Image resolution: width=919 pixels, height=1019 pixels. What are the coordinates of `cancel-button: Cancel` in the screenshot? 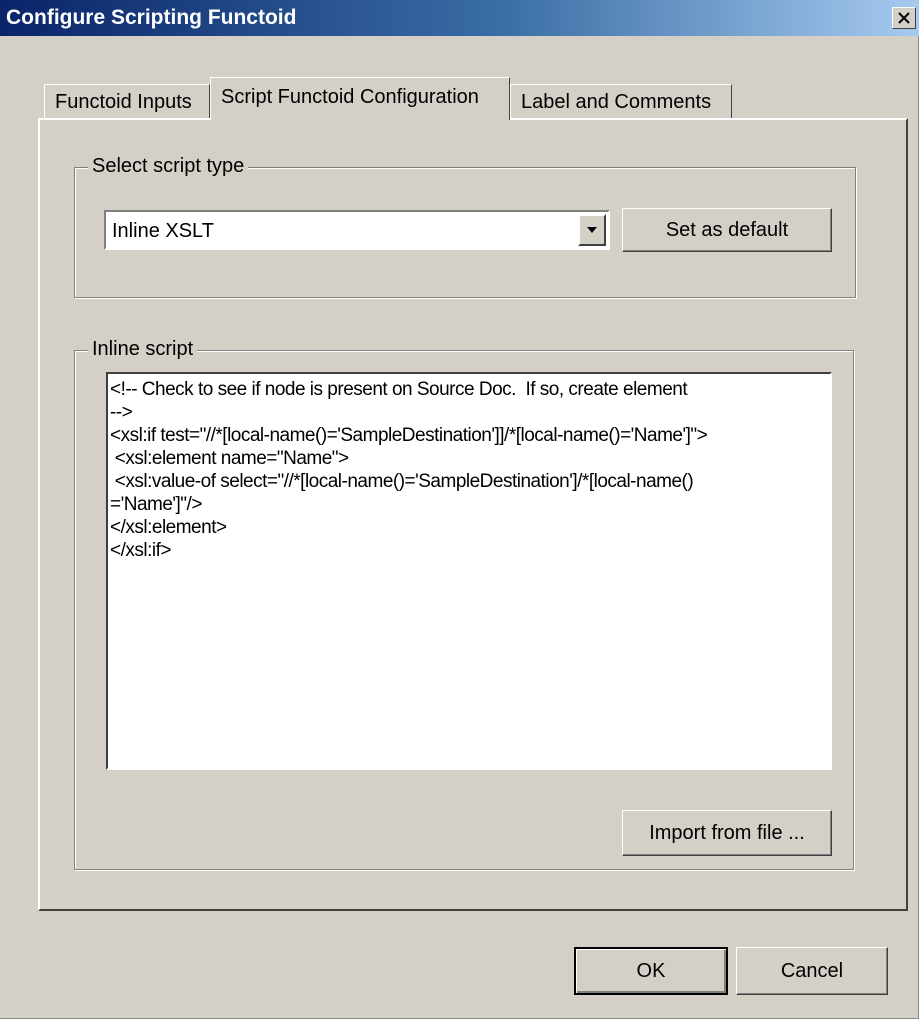 It's located at (812, 971).